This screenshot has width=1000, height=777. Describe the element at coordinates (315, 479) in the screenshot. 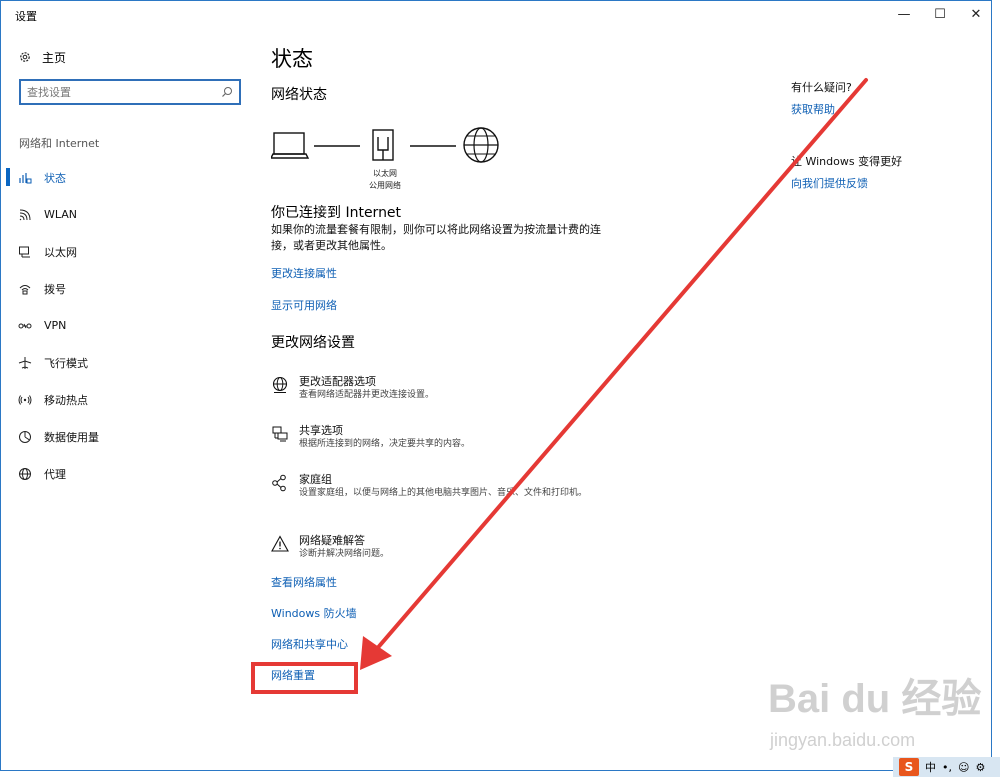

I see `setting-title: 家庭组` at that location.